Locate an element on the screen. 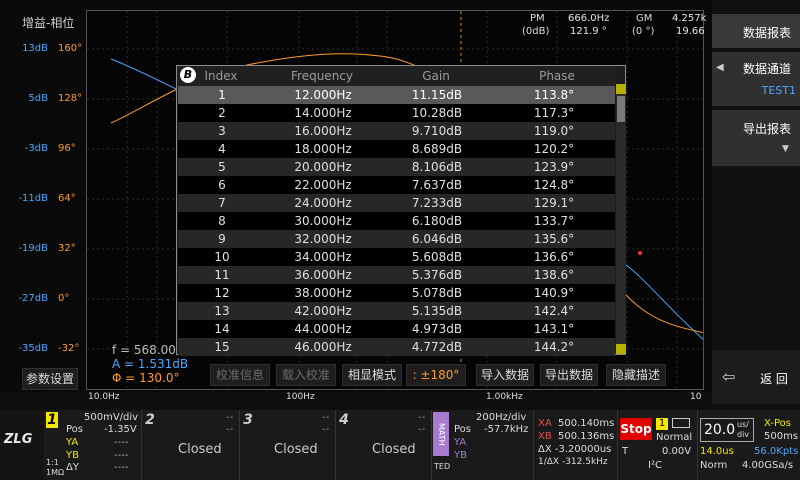  load-calibration-button: 载入校准 is located at coordinates (306, 375).